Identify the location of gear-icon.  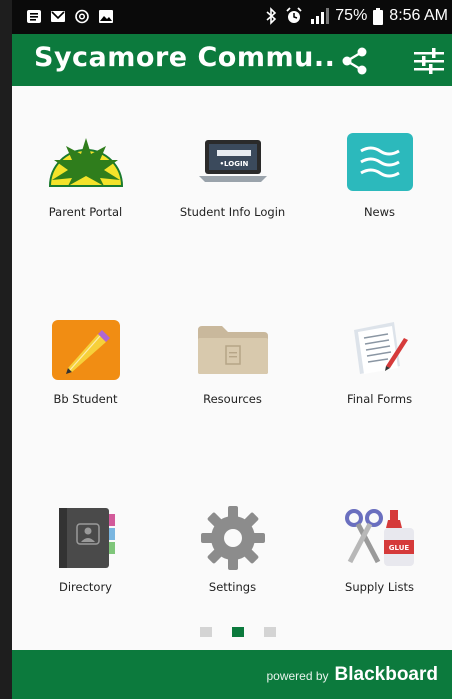
(232, 538).